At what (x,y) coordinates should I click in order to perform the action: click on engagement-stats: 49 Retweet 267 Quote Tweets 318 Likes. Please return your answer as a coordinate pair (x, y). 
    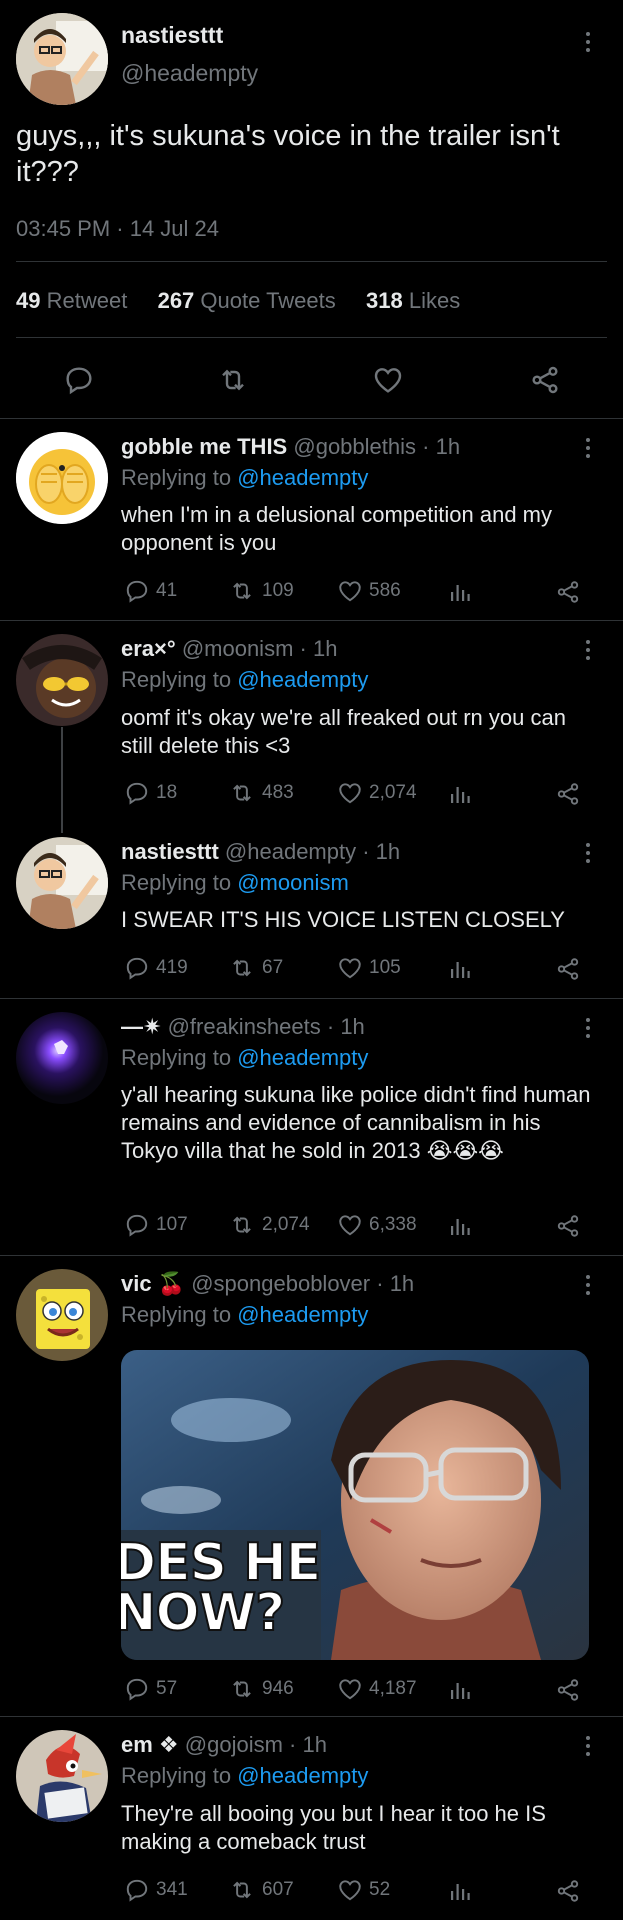
    Looking at the image, I should click on (238, 301).